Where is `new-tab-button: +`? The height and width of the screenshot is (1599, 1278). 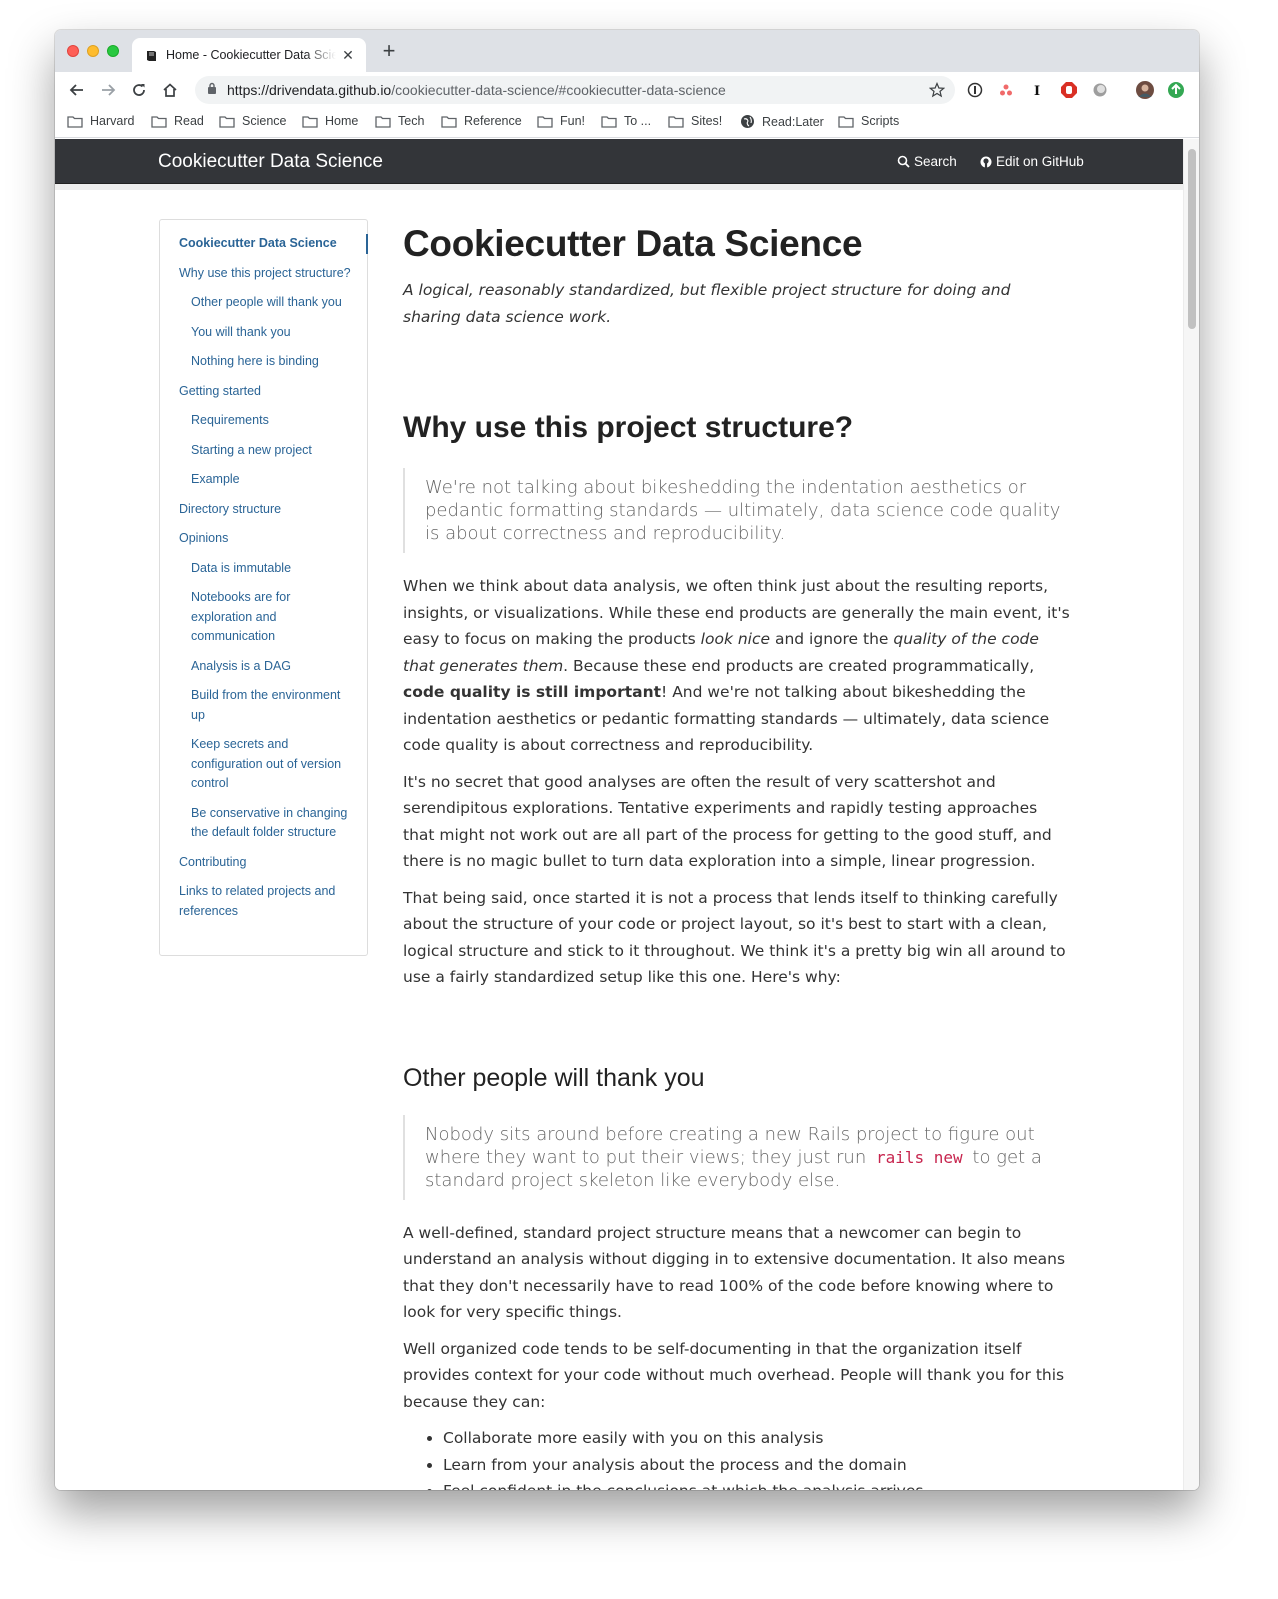 new-tab-button: + is located at coordinates (389, 51).